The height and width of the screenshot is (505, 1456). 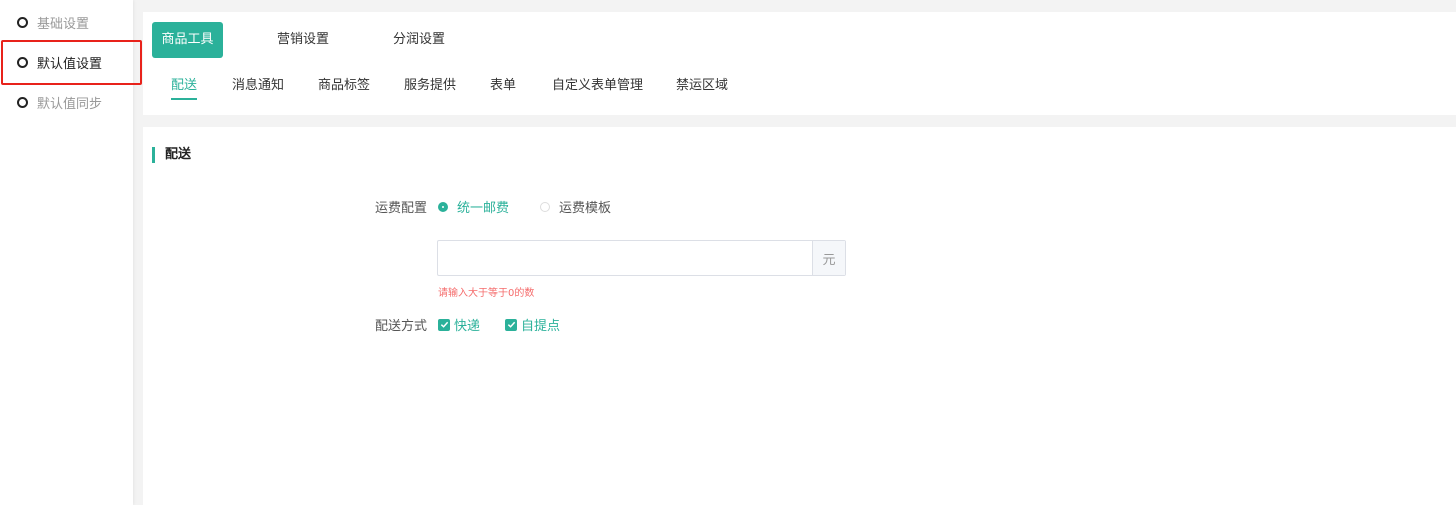 I want to click on subtab-delivery: 配送, so click(x=184, y=87).